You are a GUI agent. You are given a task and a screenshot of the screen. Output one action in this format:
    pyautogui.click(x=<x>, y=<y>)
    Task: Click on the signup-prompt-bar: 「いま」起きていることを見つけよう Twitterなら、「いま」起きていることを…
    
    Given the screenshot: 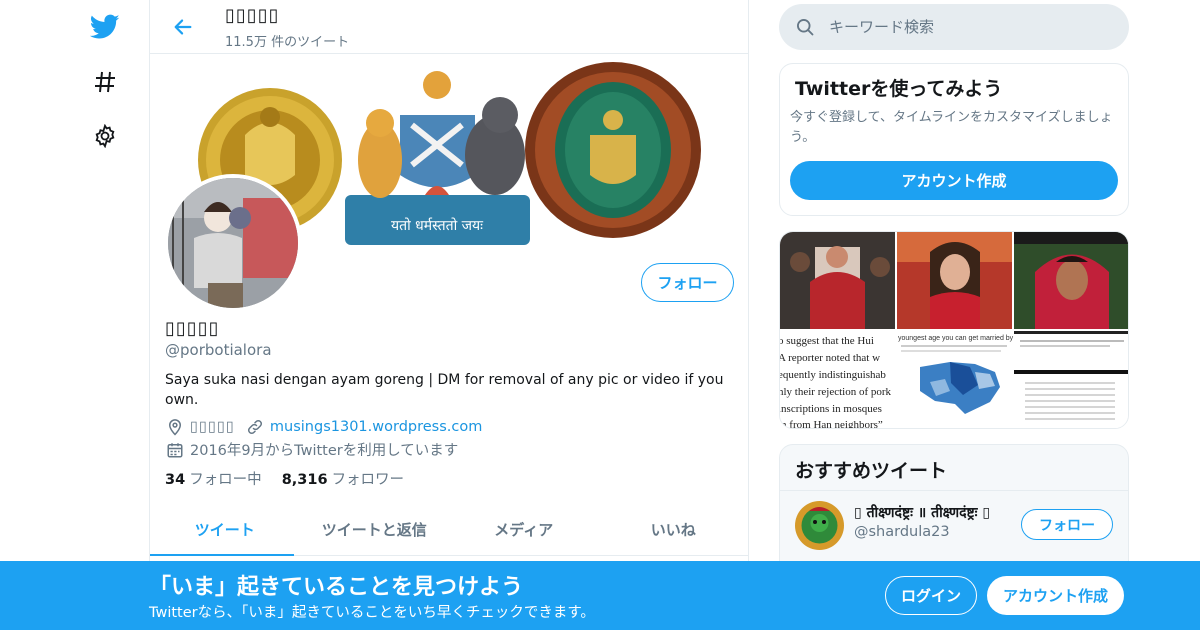 What is the action you would take?
    pyautogui.click(x=600, y=595)
    